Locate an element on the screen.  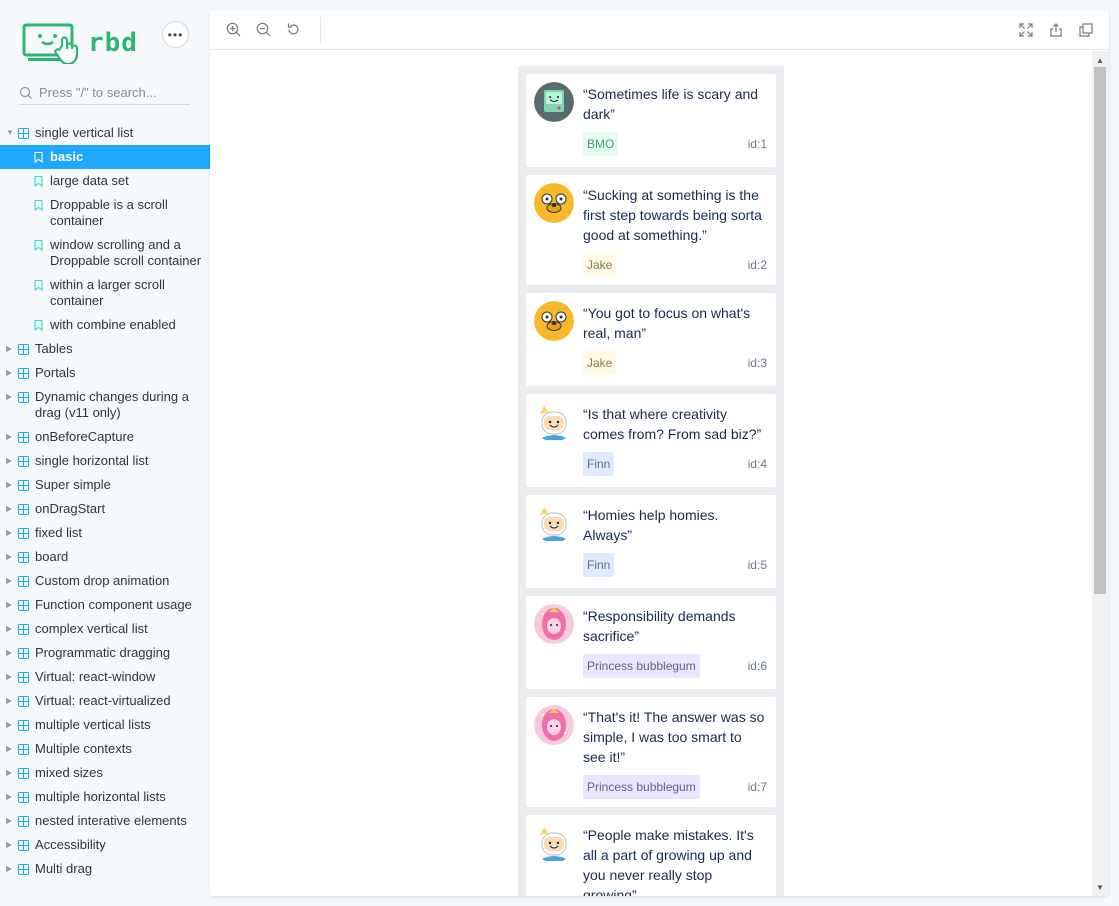
author-badge: Jake is located at coordinates (600, 265).